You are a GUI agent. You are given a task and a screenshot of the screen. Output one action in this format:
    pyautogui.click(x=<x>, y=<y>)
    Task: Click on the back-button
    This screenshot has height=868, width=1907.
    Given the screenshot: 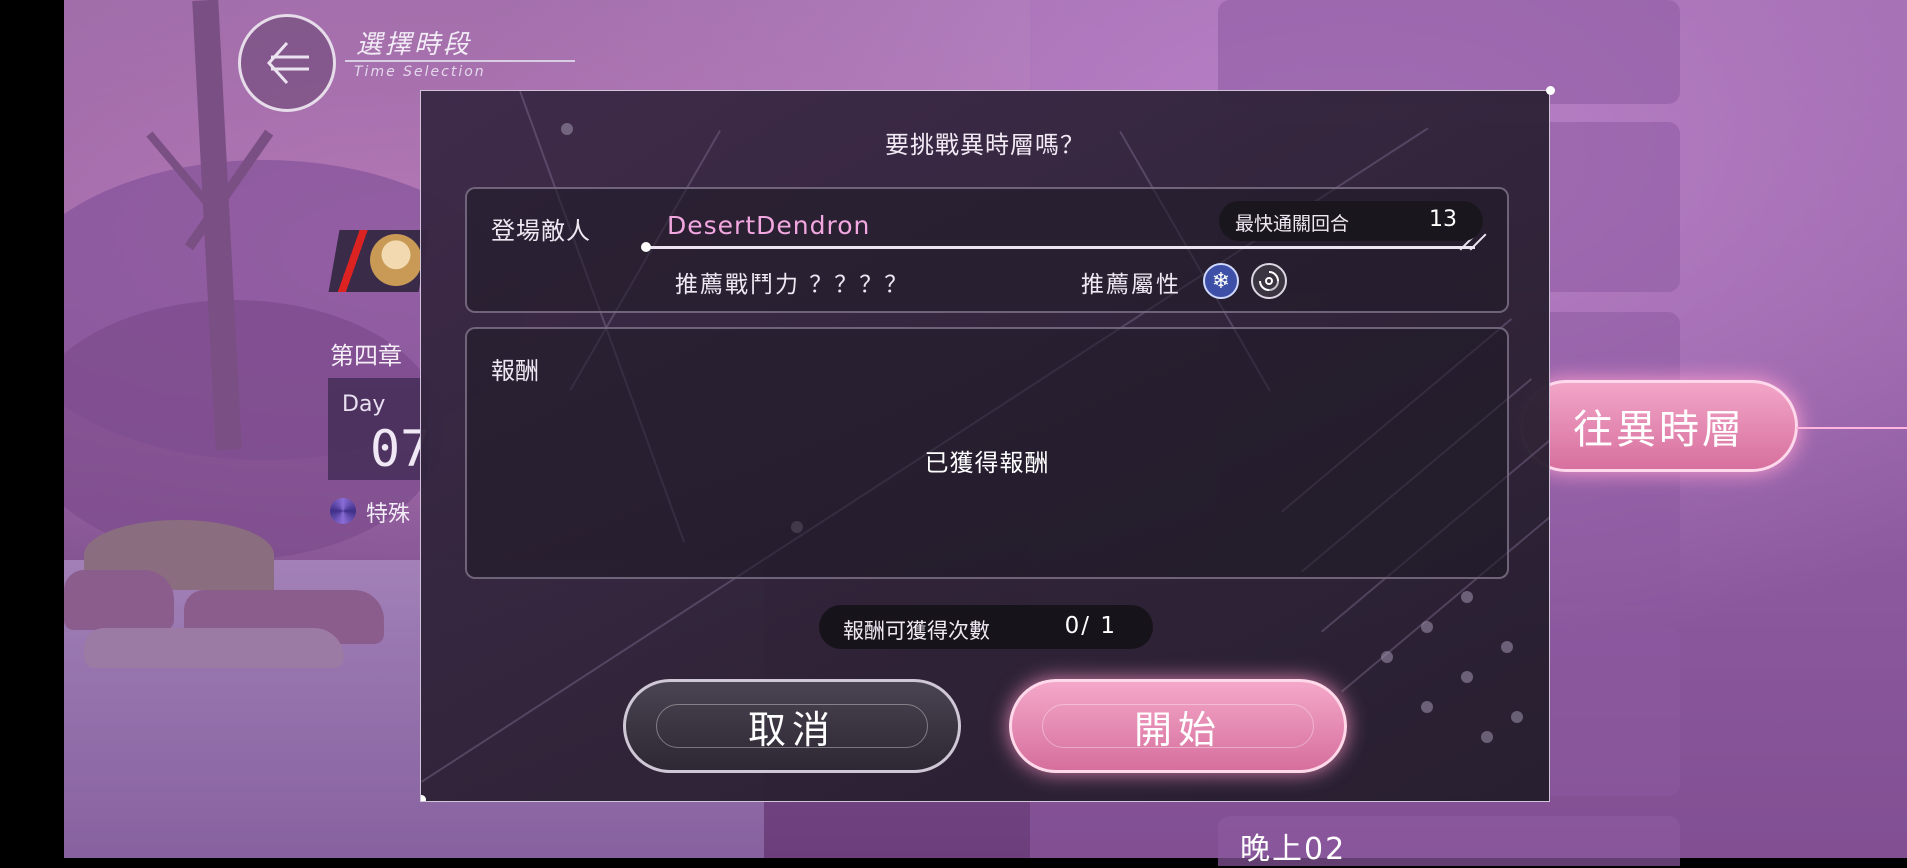 What is the action you would take?
    pyautogui.click(x=287, y=63)
    